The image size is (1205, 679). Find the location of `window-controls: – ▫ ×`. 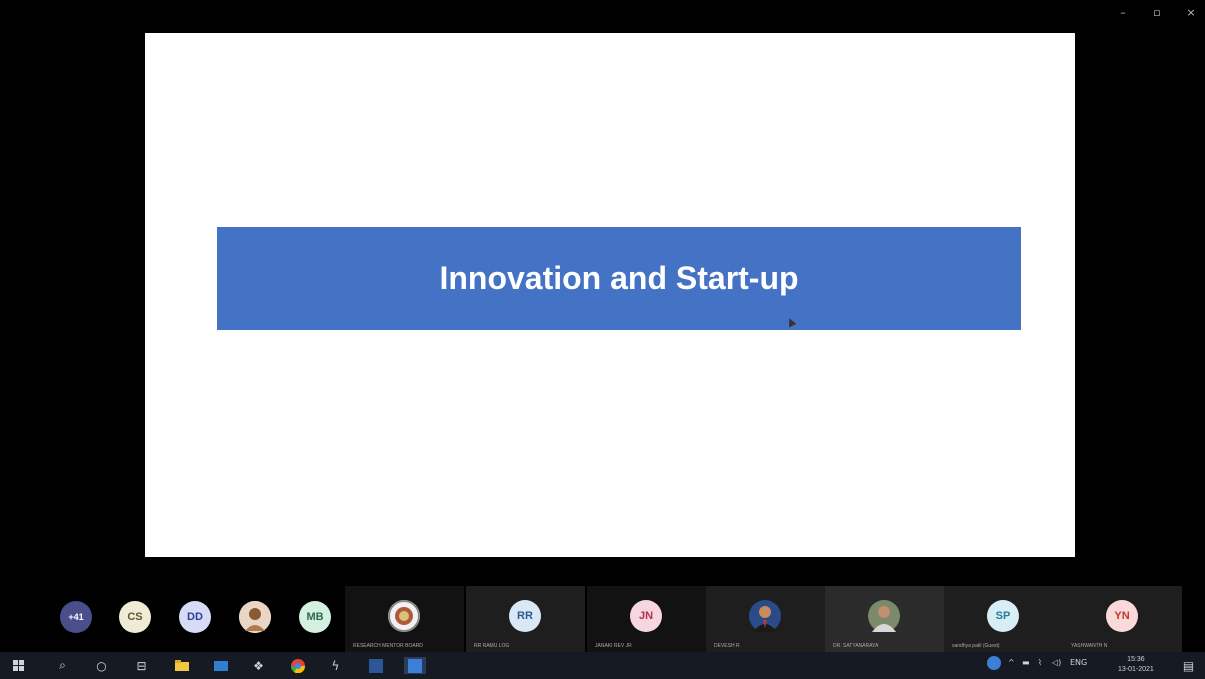

window-controls: – ▫ × is located at coordinates (1157, 12).